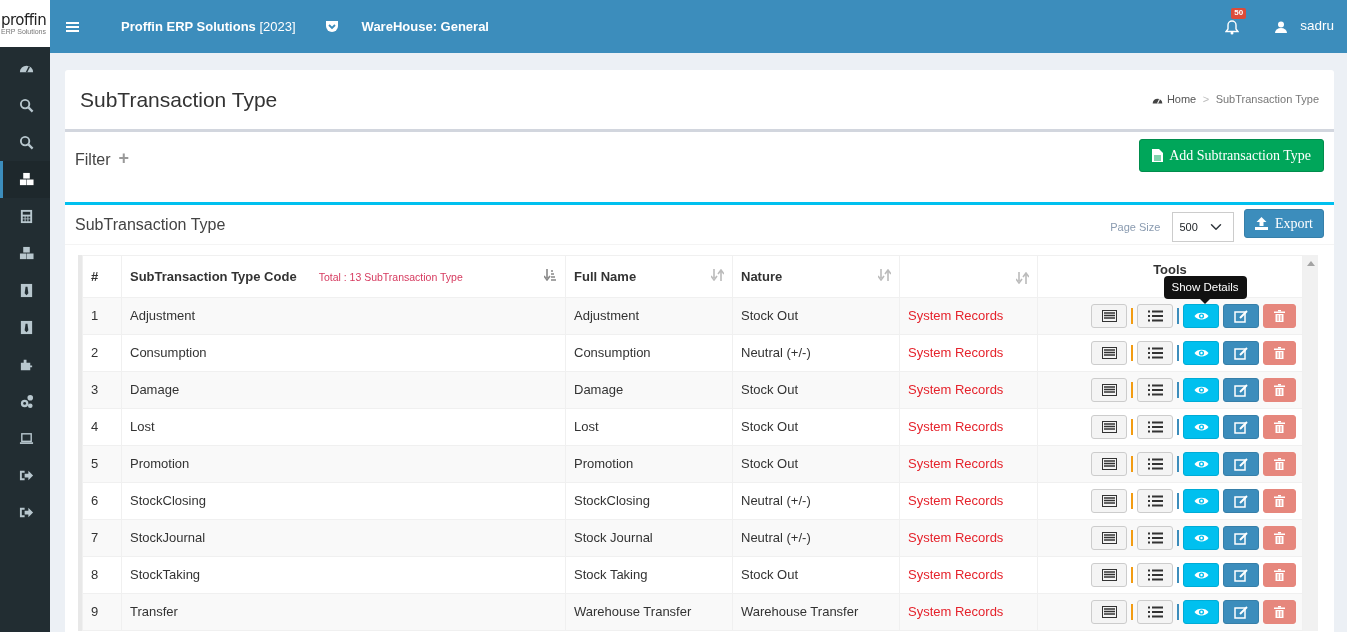 The width and height of the screenshot is (1347, 632). Describe the element at coordinates (390, 276) in the screenshot. I see `total-count: Total : 13 SubTransaction Type` at that location.